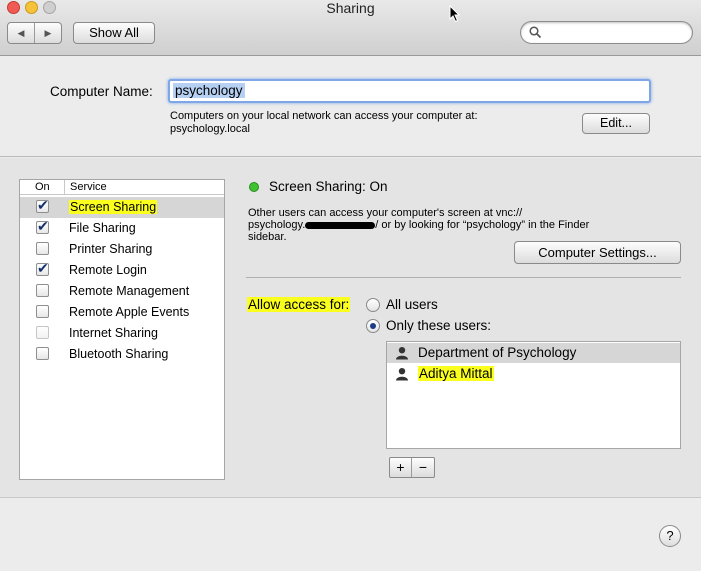 Image resolution: width=701 pixels, height=571 pixels. Describe the element at coordinates (438, 325) in the screenshot. I see `only-these-users-label: Only these users:` at that location.